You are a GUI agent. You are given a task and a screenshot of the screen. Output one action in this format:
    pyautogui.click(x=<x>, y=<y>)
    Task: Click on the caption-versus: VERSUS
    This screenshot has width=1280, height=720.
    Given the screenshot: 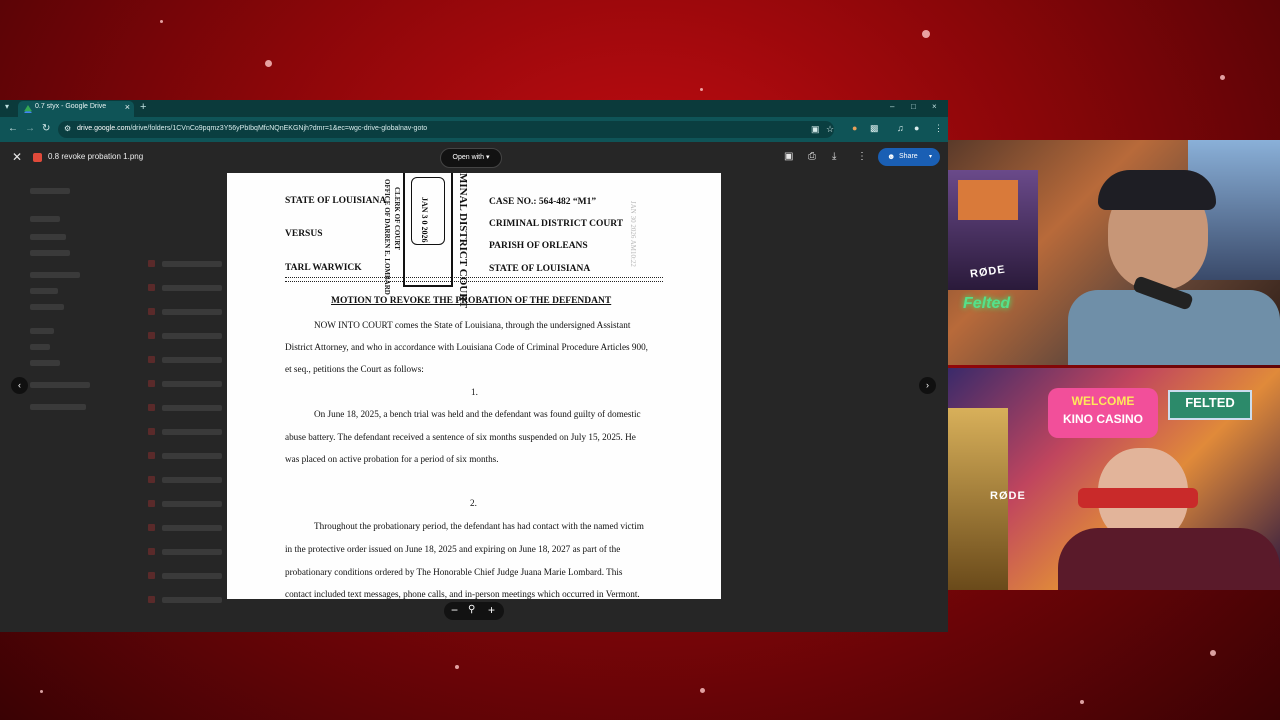 What is the action you would take?
    pyautogui.click(x=304, y=234)
    